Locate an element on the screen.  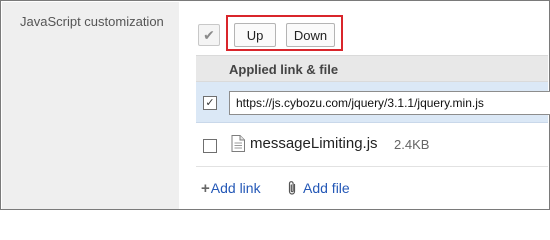
checkmark-icon: ✓ is located at coordinates (210, 102).